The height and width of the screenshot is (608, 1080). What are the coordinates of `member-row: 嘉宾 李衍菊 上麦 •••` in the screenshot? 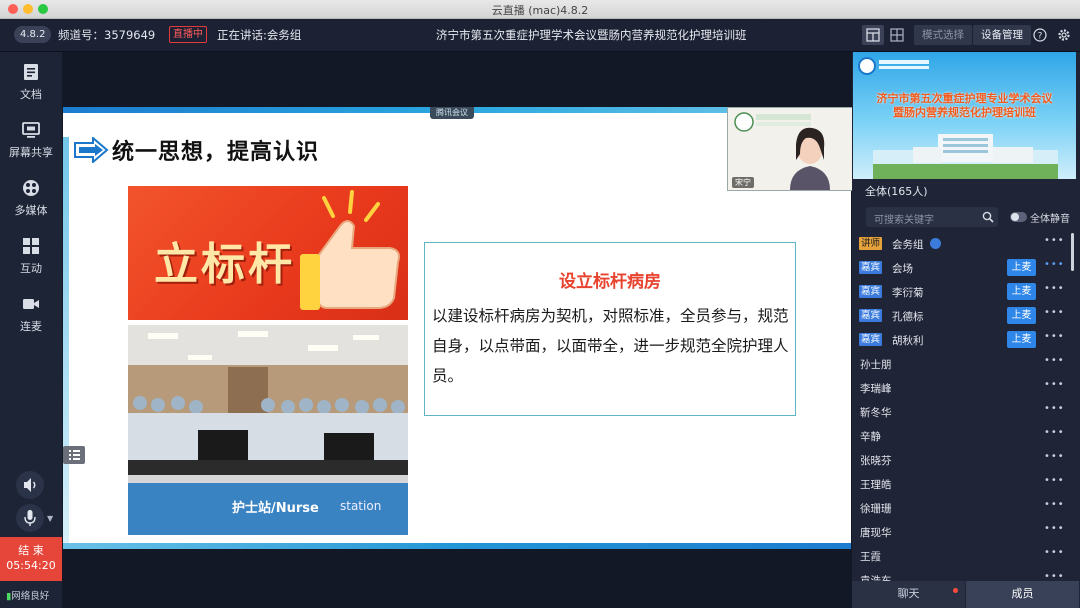 It's located at (961, 292).